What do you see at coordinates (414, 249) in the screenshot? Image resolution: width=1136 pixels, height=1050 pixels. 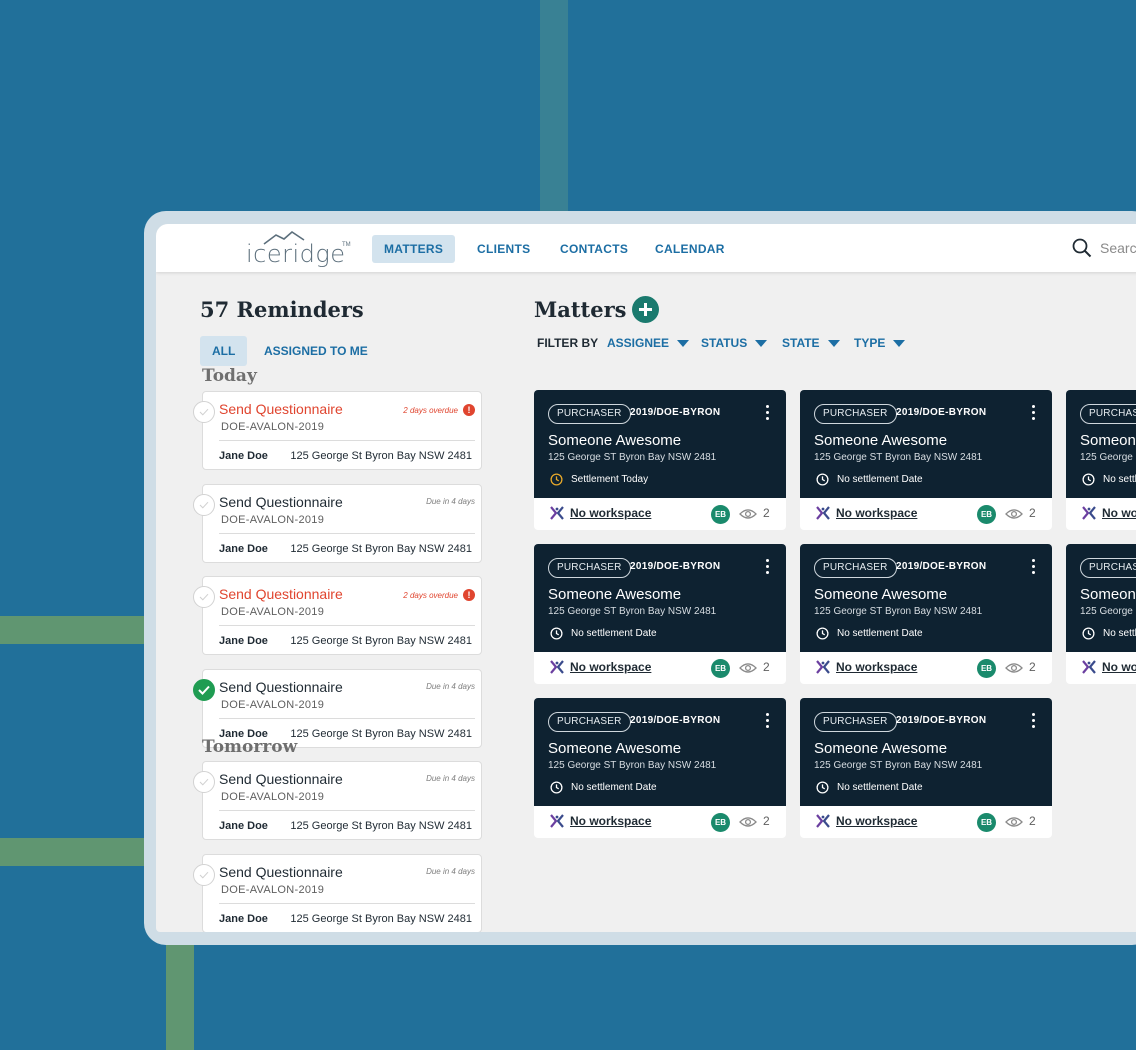 I see `nav-matters: MATTERS` at bounding box center [414, 249].